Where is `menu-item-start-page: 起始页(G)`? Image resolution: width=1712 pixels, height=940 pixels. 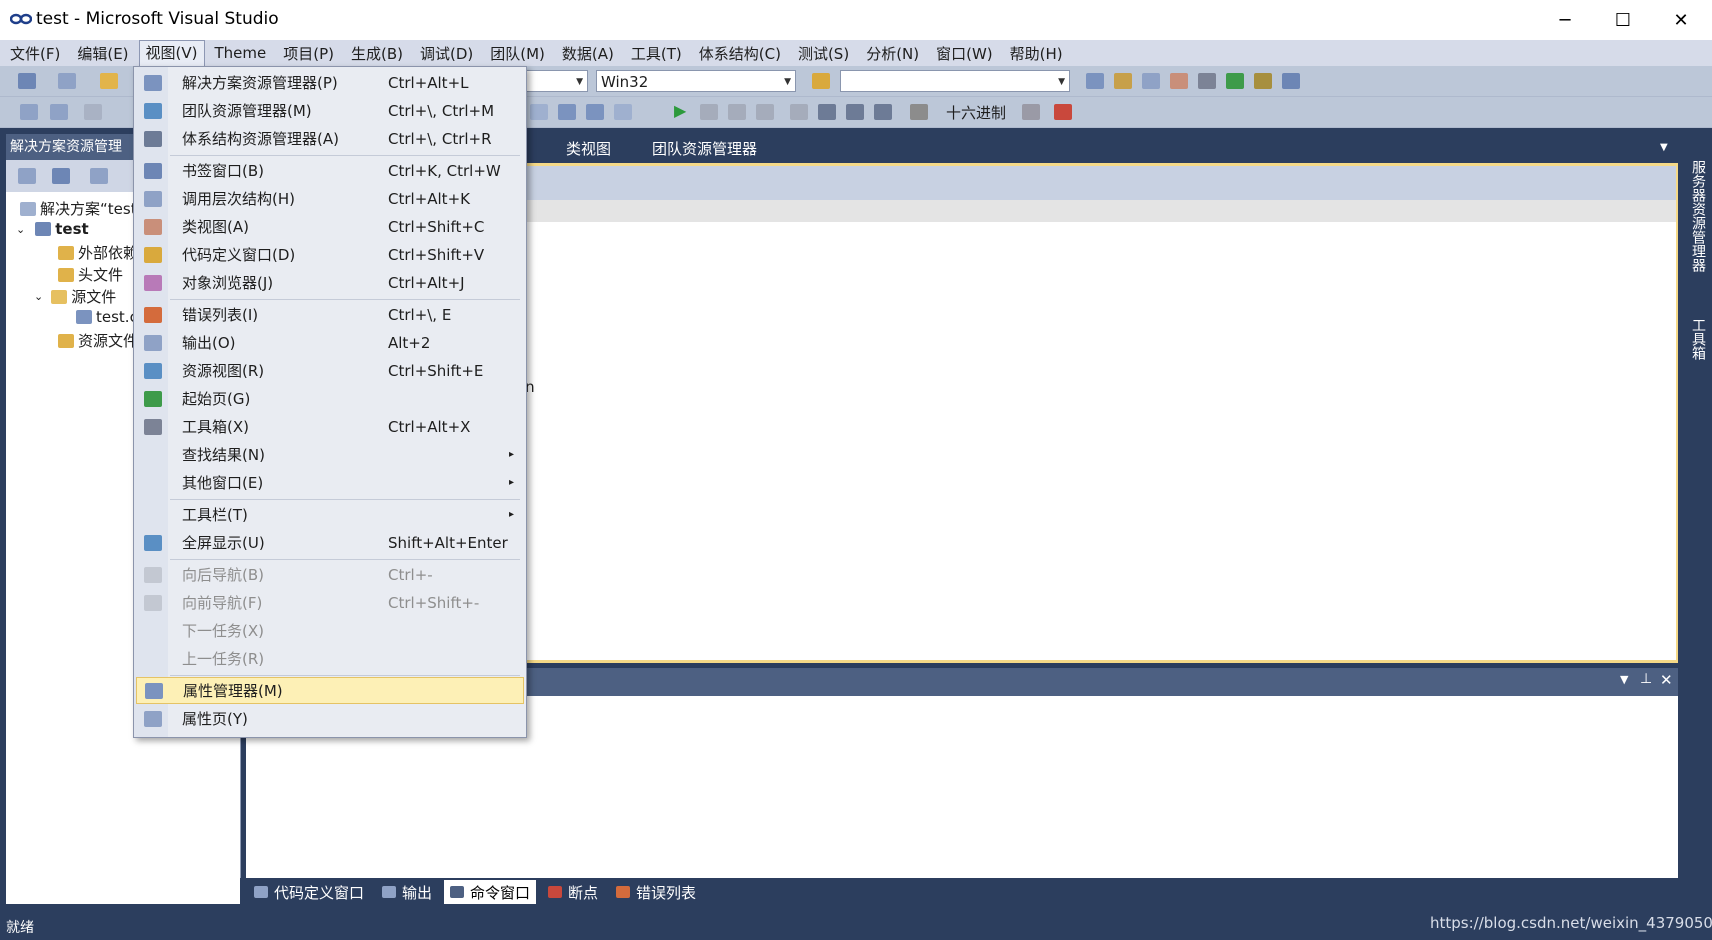 menu-item-start-page: 起始页(G) is located at coordinates (330, 398).